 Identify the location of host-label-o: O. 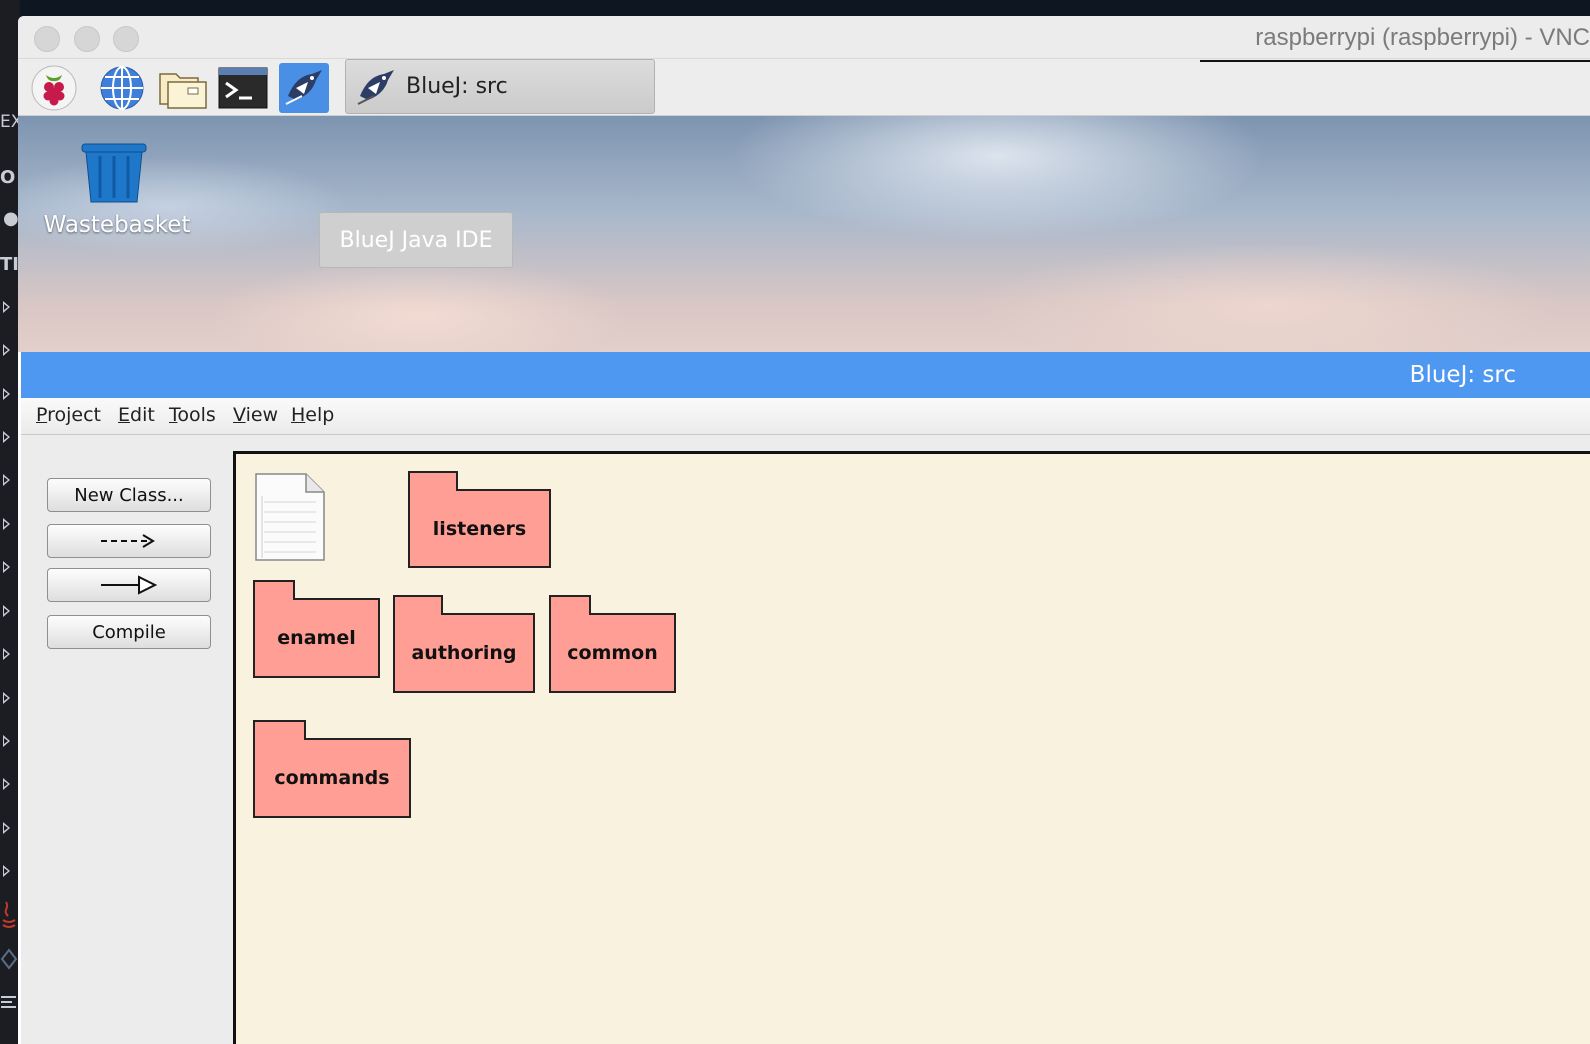
(8, 177).